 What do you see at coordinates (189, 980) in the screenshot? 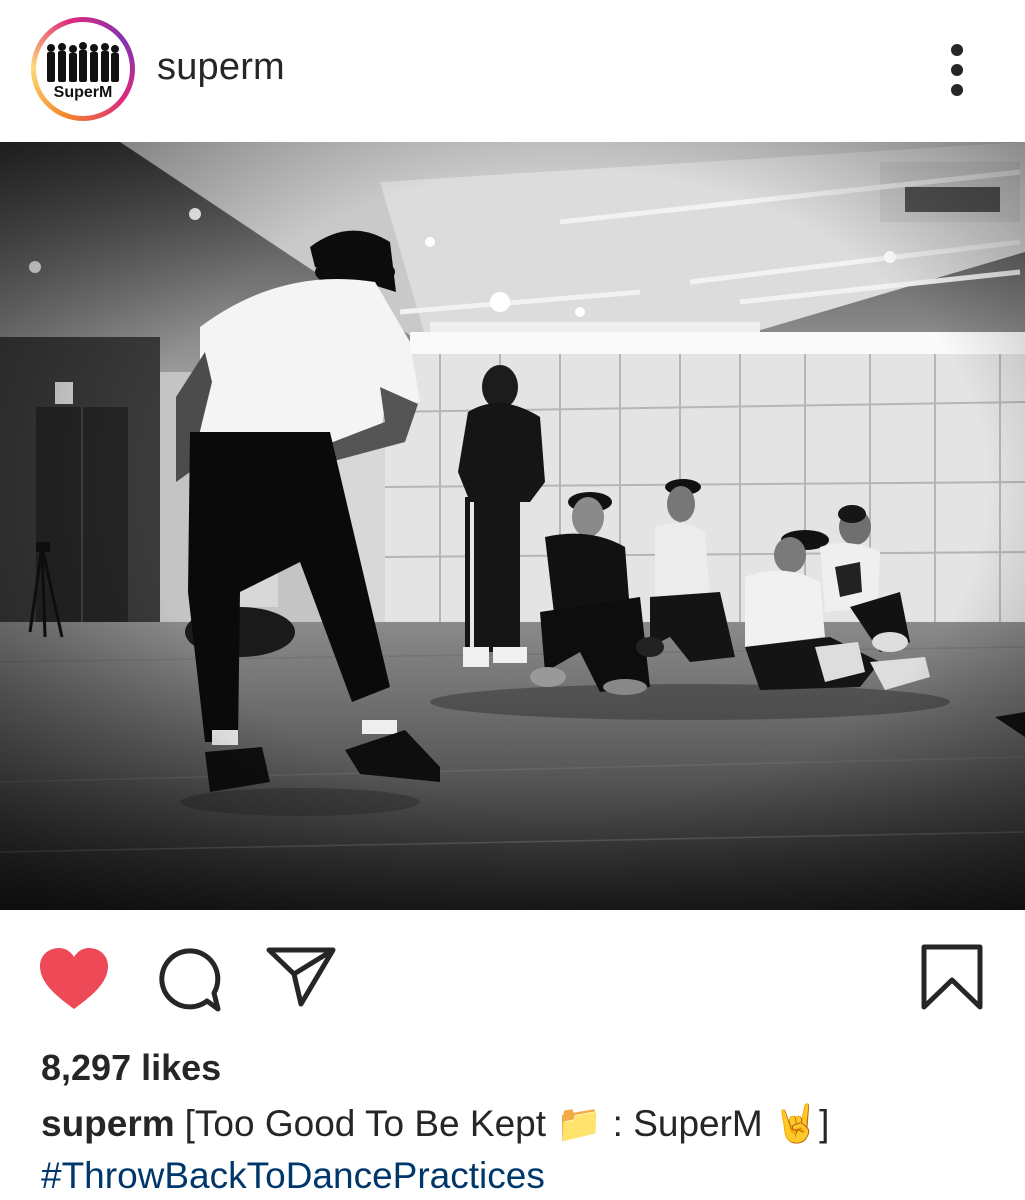
I see `comment-icon` at bounding box center [189, 980].